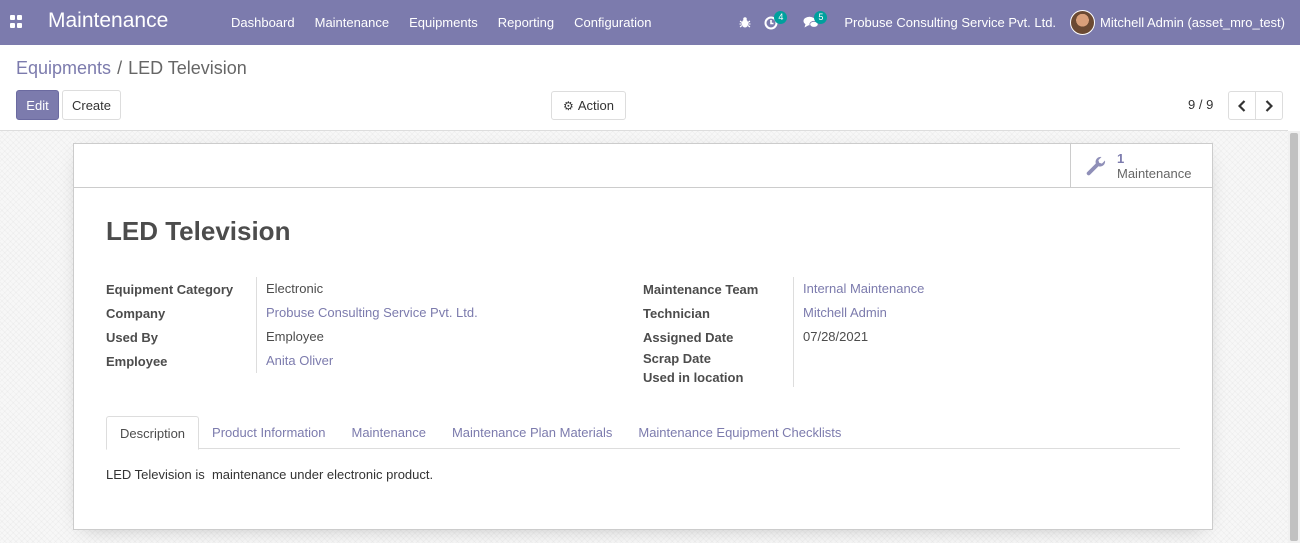  What do you see at coordinates (263, 22) in the screenshot?
I see `menu-item-dashboard: Dashboard` at bounding box center [263, 22].